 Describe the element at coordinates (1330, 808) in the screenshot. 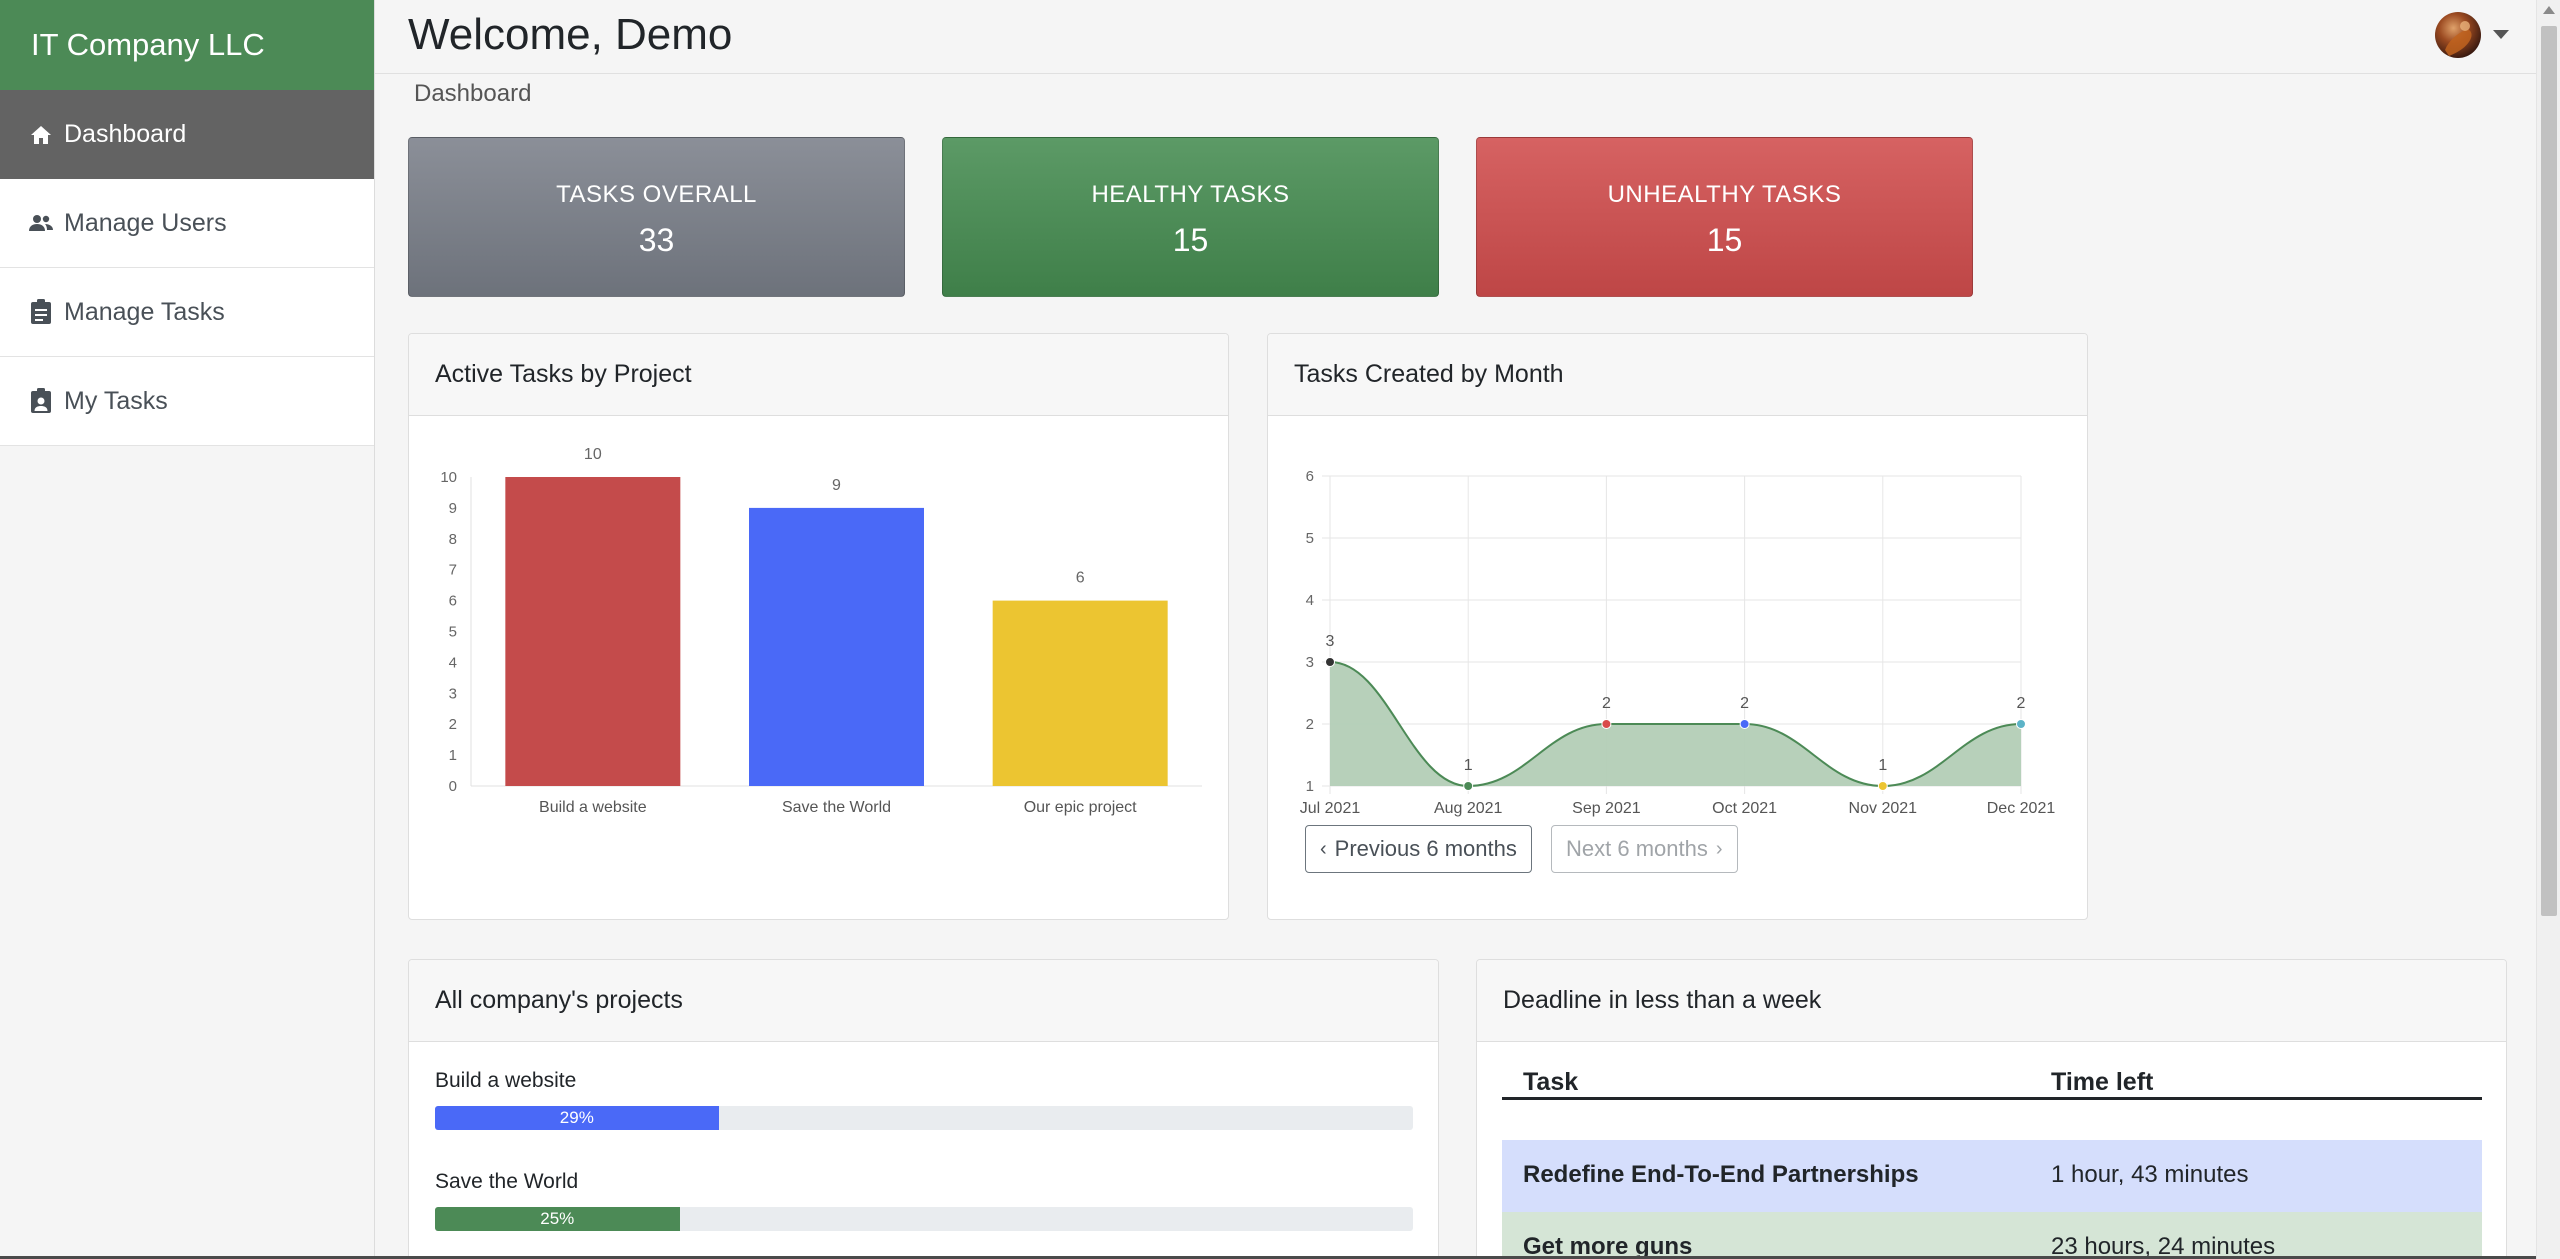

I see `x-tick-label: Jul 2021` at that location.